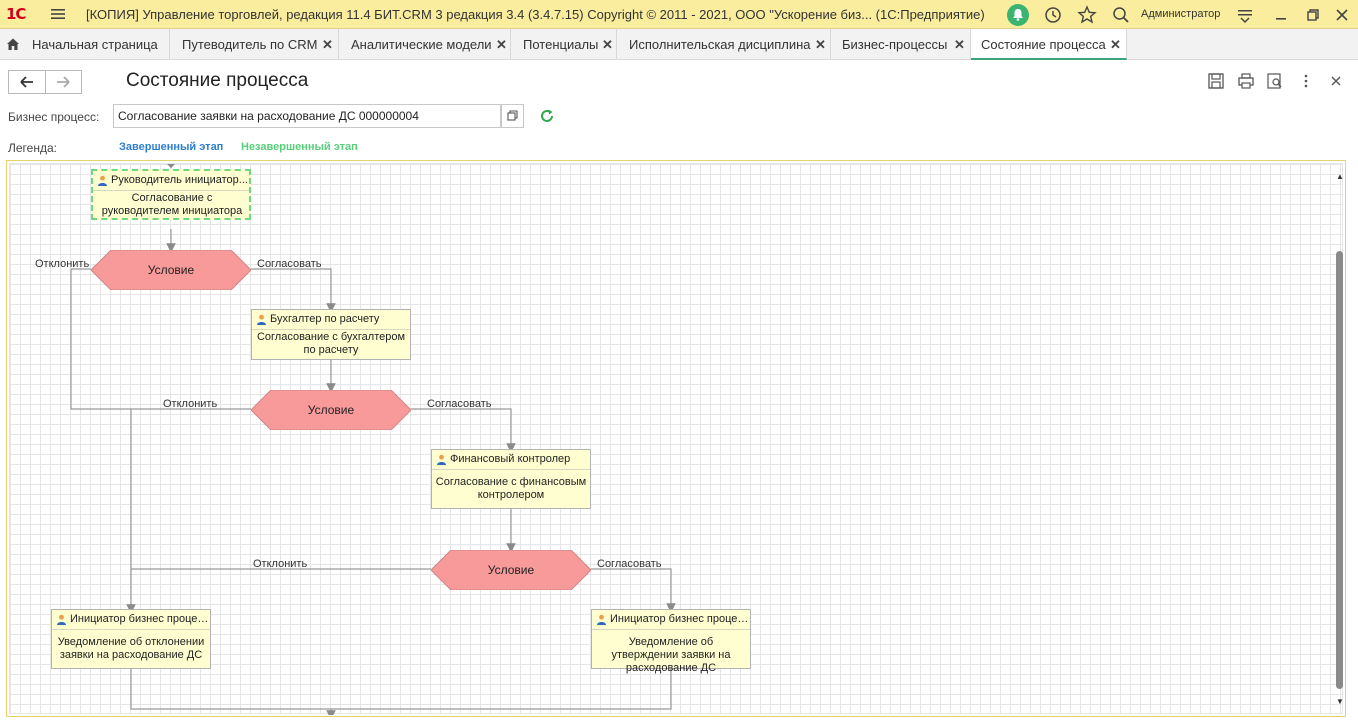 The width and height of the screenshot is (1358, 723). What do you see at coordinates (421, 44) in the screenshot?
I see `tab-label: Аналитические модели` at bounding box center [421, 44].